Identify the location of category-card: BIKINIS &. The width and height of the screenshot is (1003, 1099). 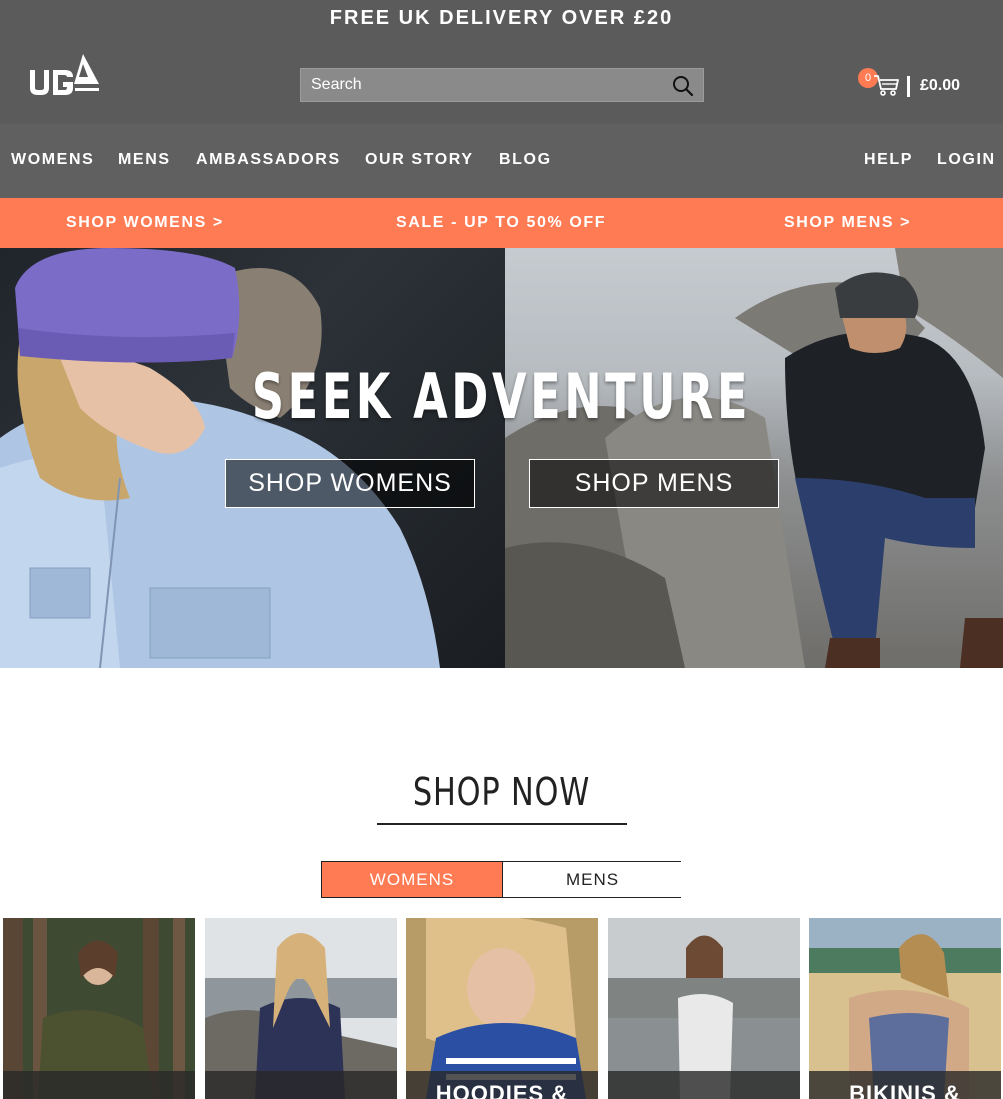
(905, 1008).